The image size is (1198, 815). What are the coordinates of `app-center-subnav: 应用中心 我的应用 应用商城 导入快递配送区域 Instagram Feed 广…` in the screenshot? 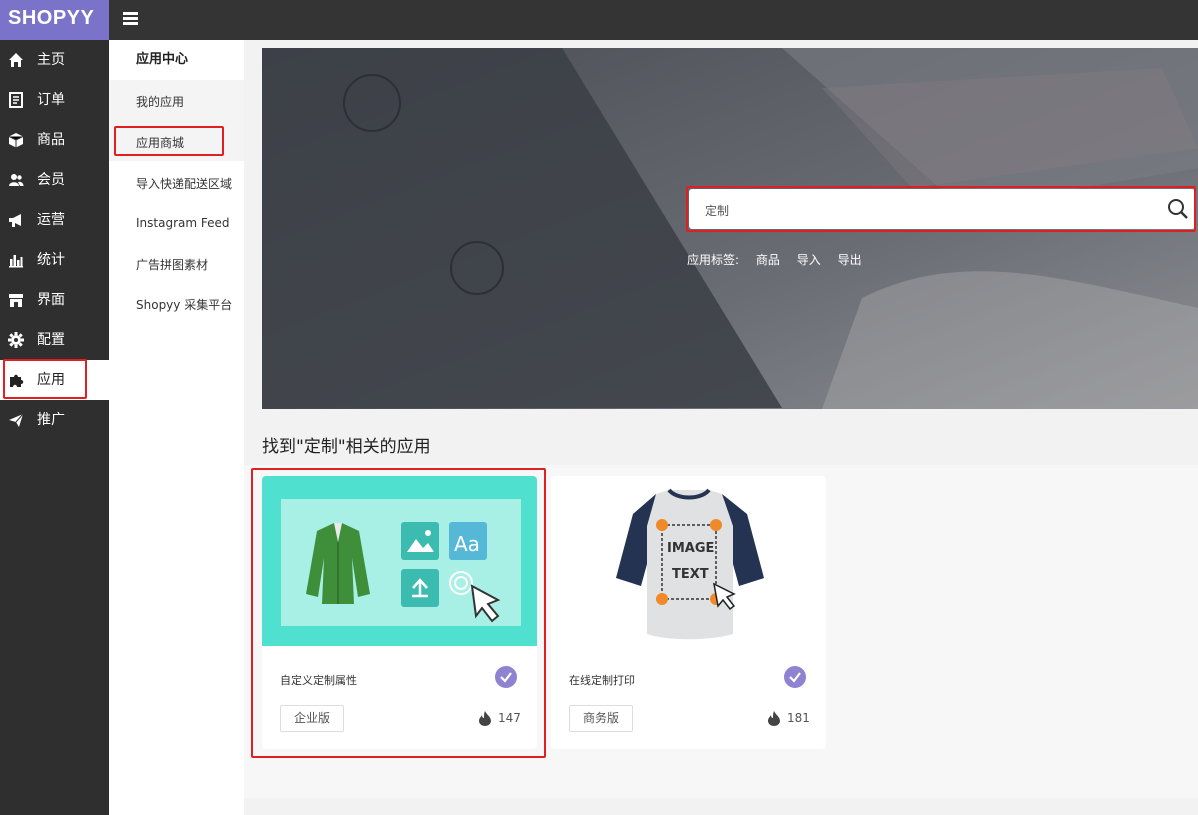 It's located at (176, 427).